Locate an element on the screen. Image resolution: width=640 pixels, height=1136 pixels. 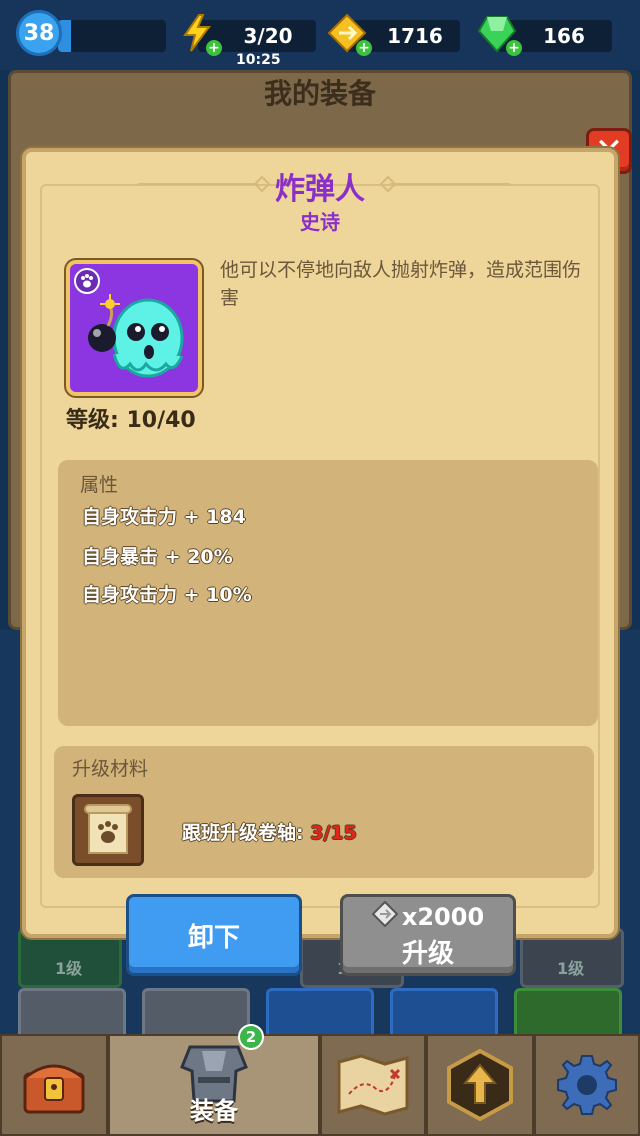
paw-icon is located at coordinates (87, 281).